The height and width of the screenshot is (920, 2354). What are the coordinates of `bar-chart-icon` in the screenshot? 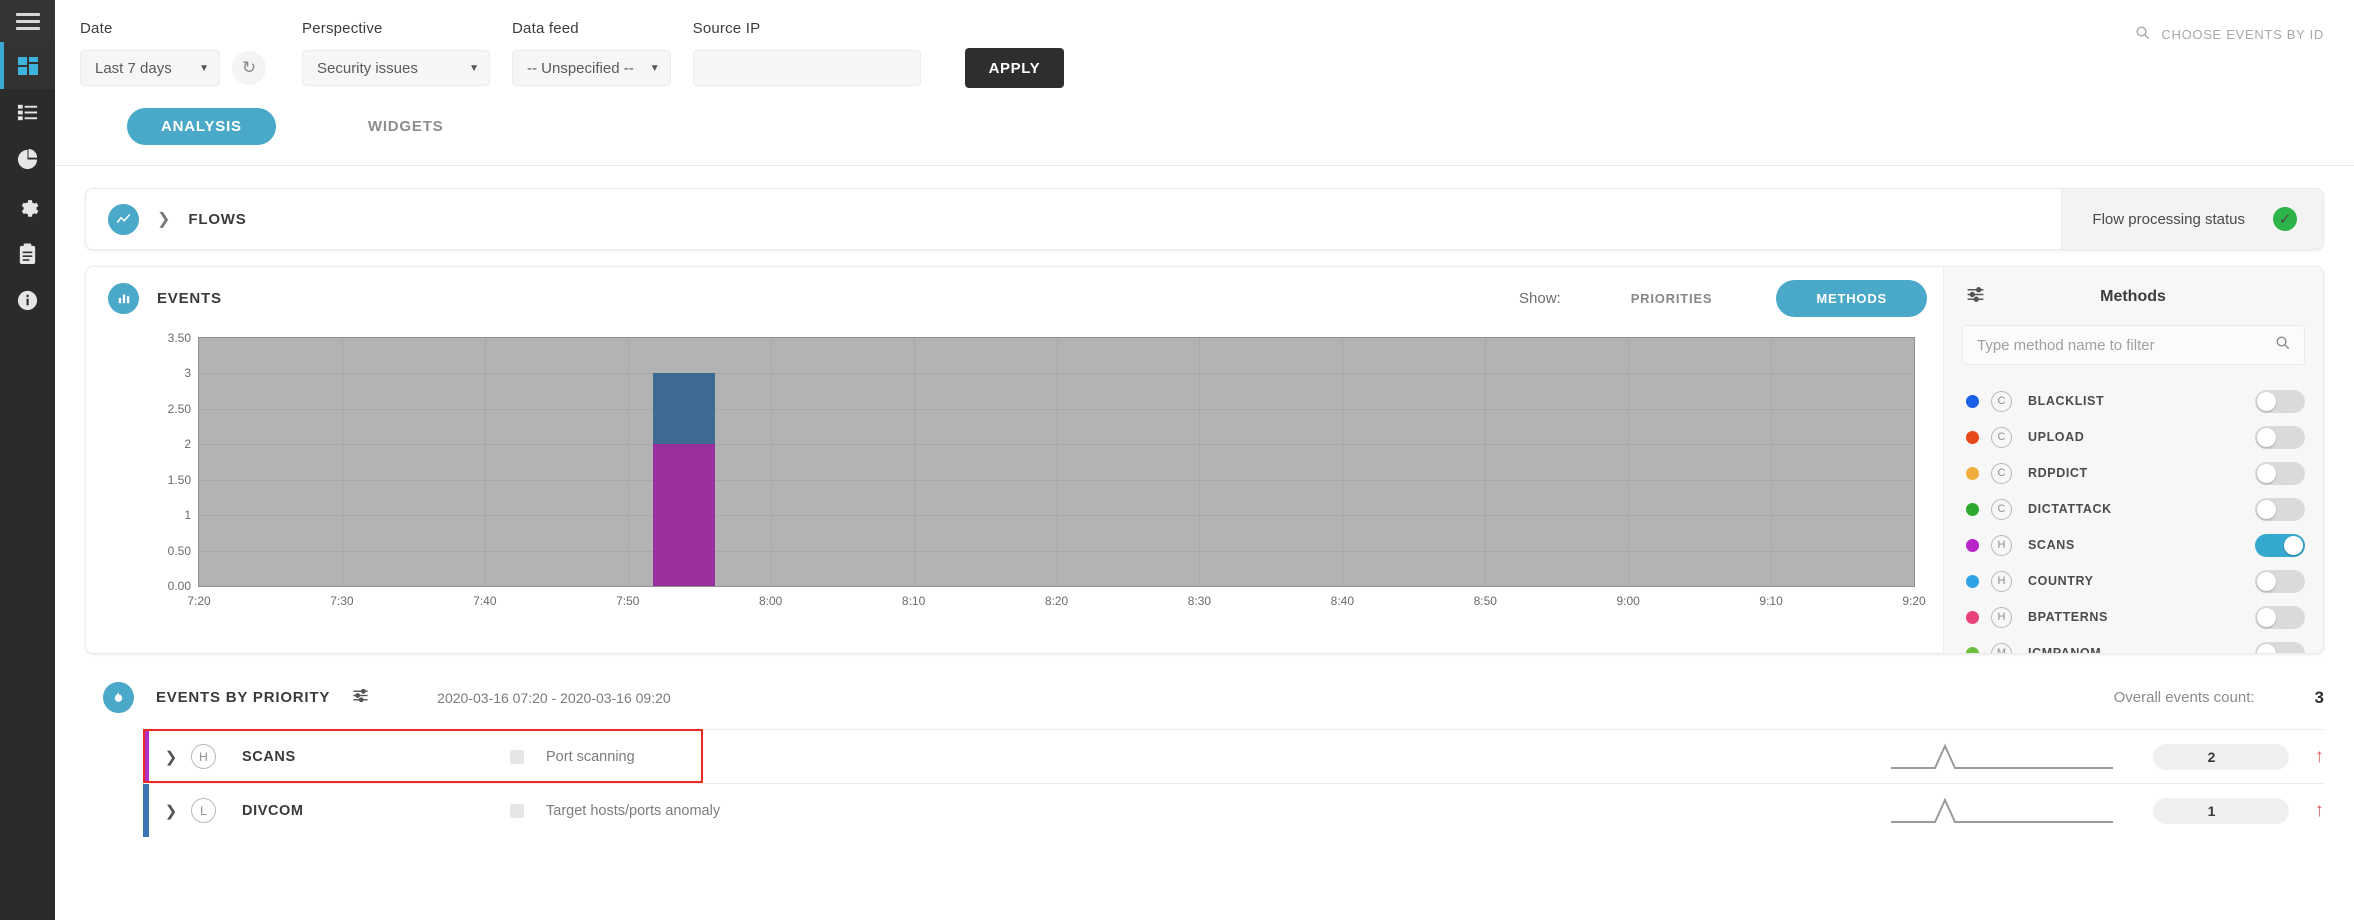 It's located at (123, 298).